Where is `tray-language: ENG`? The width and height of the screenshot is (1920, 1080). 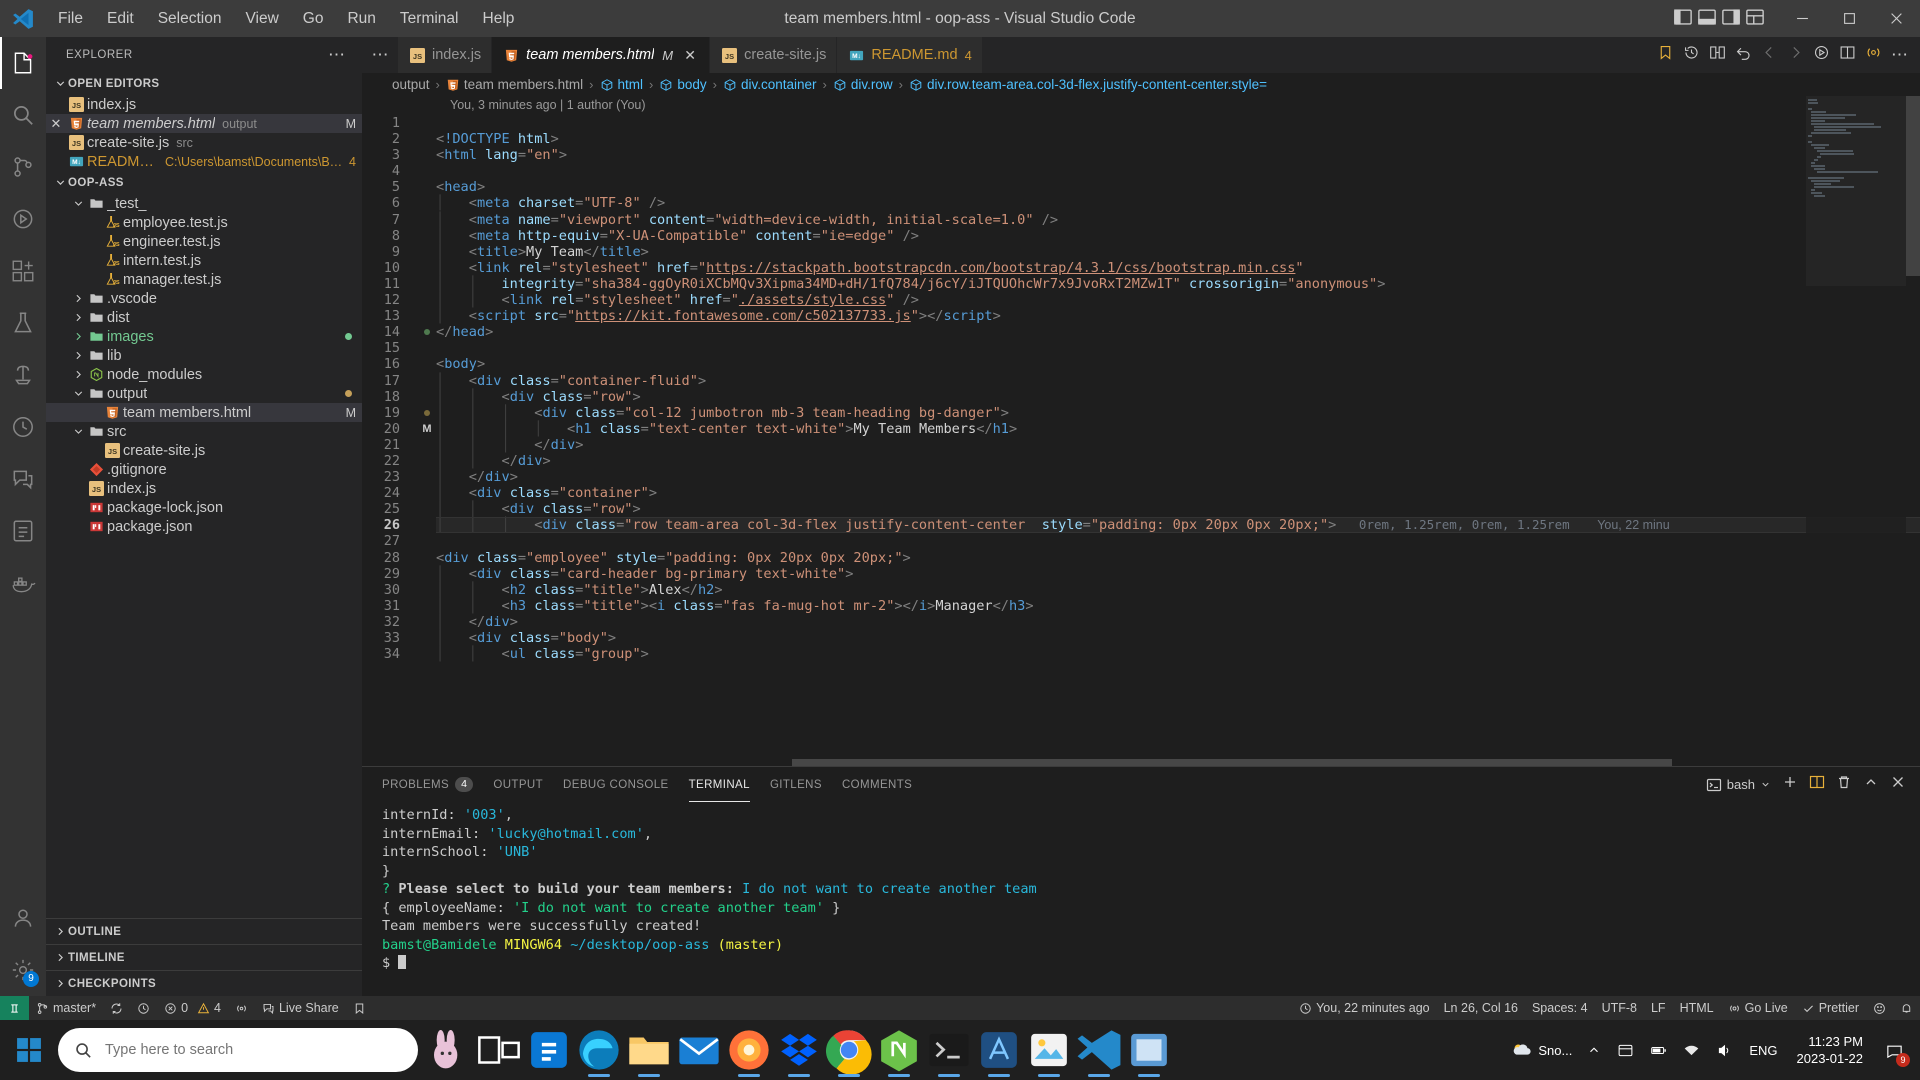 tray-language: ENG is located at coordinates (1763, 1050).